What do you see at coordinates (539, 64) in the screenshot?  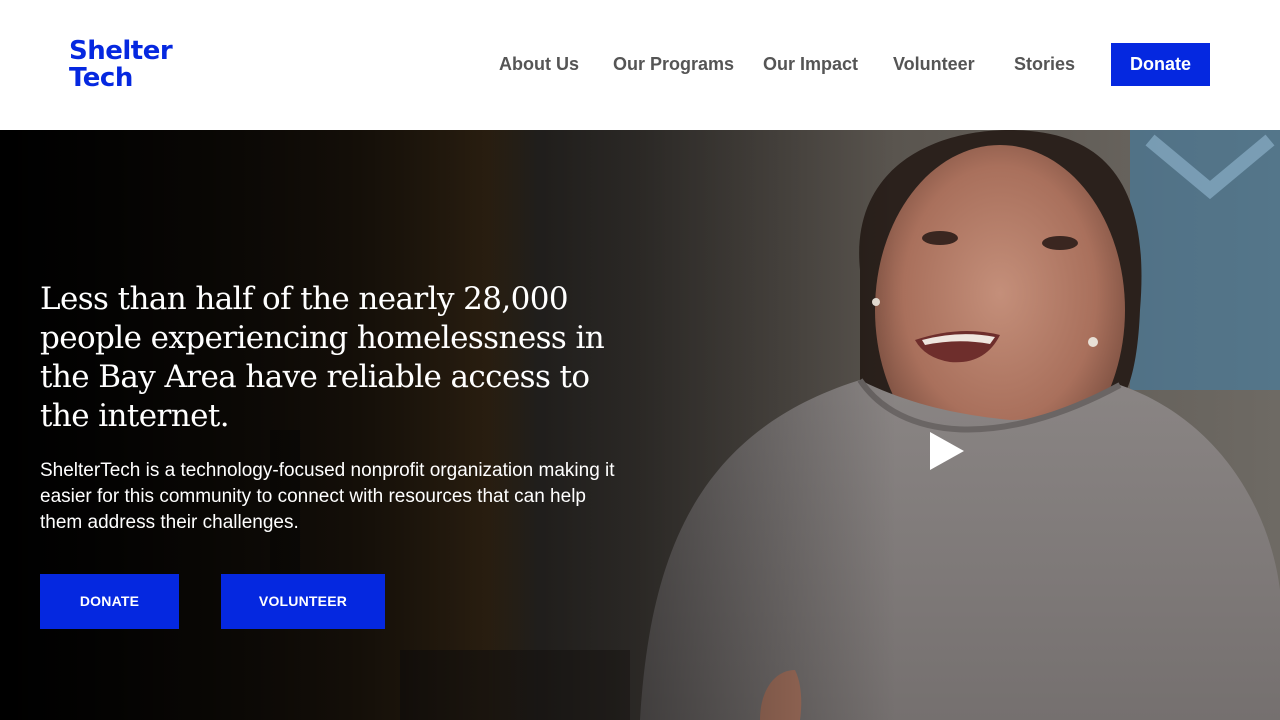 I see `nav-about-us: About Us` at bounding box center [539, 64].